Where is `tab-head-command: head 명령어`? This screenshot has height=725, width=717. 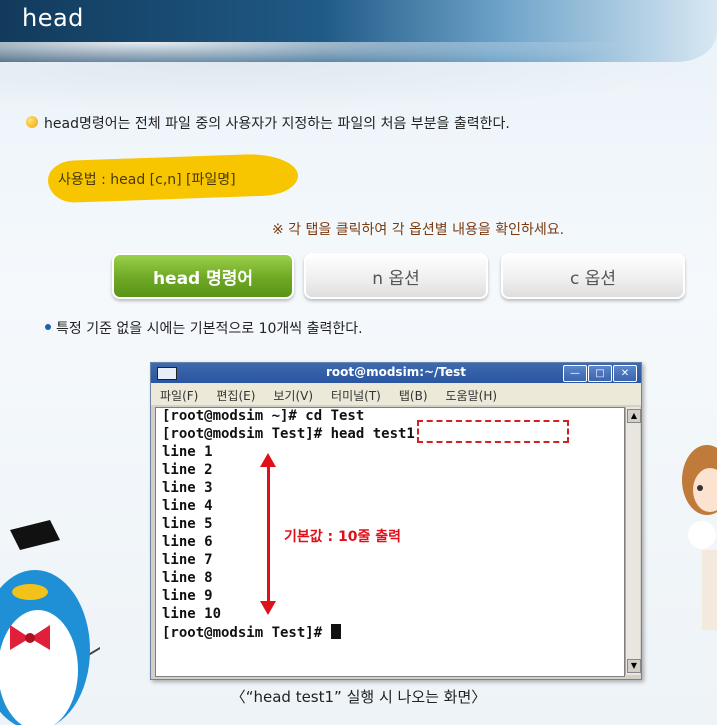
tab-head-command: head 명령어 is located at coordinates (203, 276).